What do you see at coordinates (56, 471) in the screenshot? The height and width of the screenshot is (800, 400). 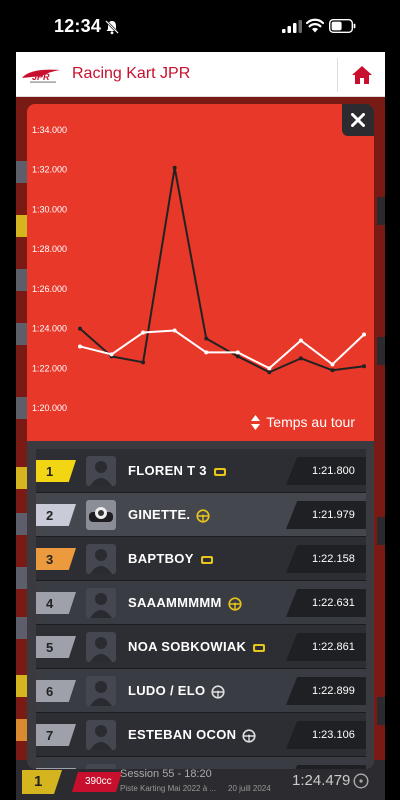 I see `position-badge: 1` at bounding box center [56, 471].